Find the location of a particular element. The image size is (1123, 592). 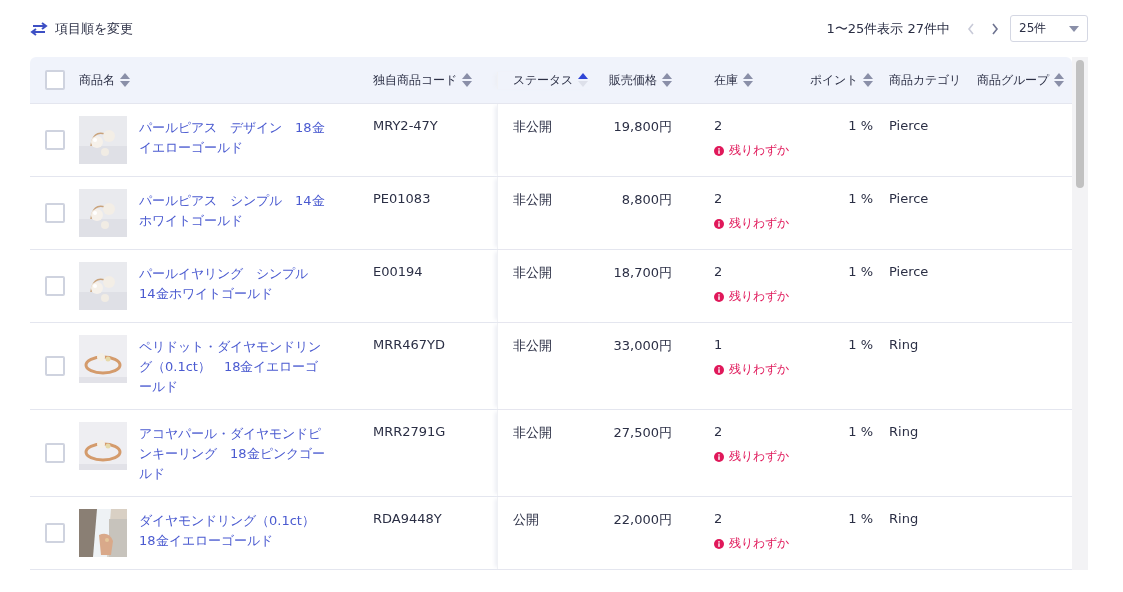

column-header: 商品グループ is located at coordinates (1013, 80).